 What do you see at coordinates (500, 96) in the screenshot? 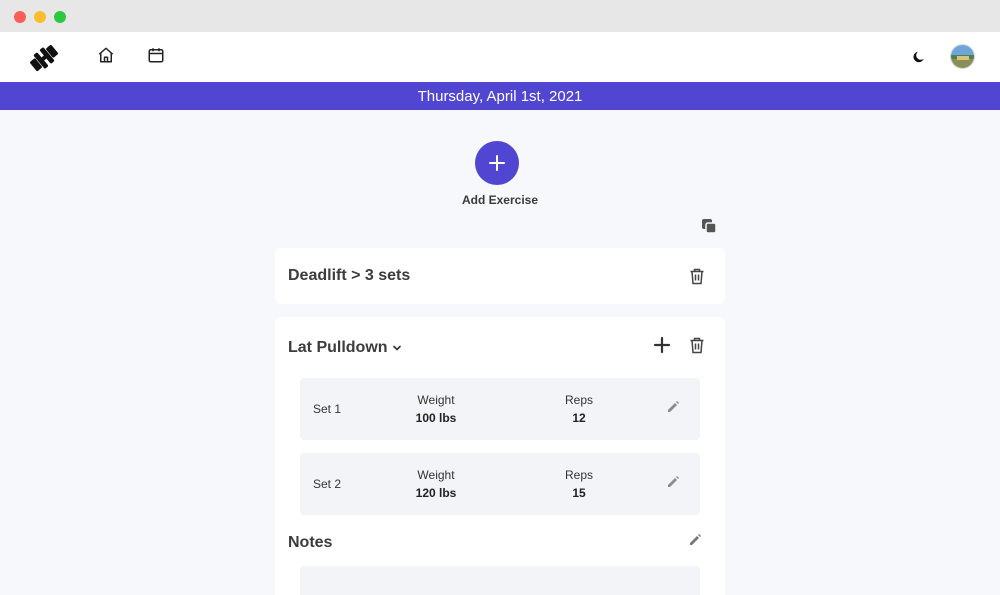
I see `date-banner: Thursday, April 1st, 2021` at bounding box center [500, 96].